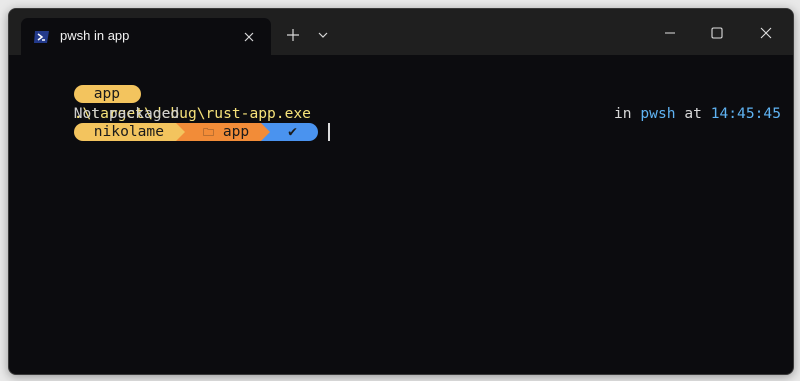 The height and width of the screenshot is (381, 800). Describe the element at coordinates (95, 35) in the screenshot. I see `tab-title: pwsh in app` at that location.